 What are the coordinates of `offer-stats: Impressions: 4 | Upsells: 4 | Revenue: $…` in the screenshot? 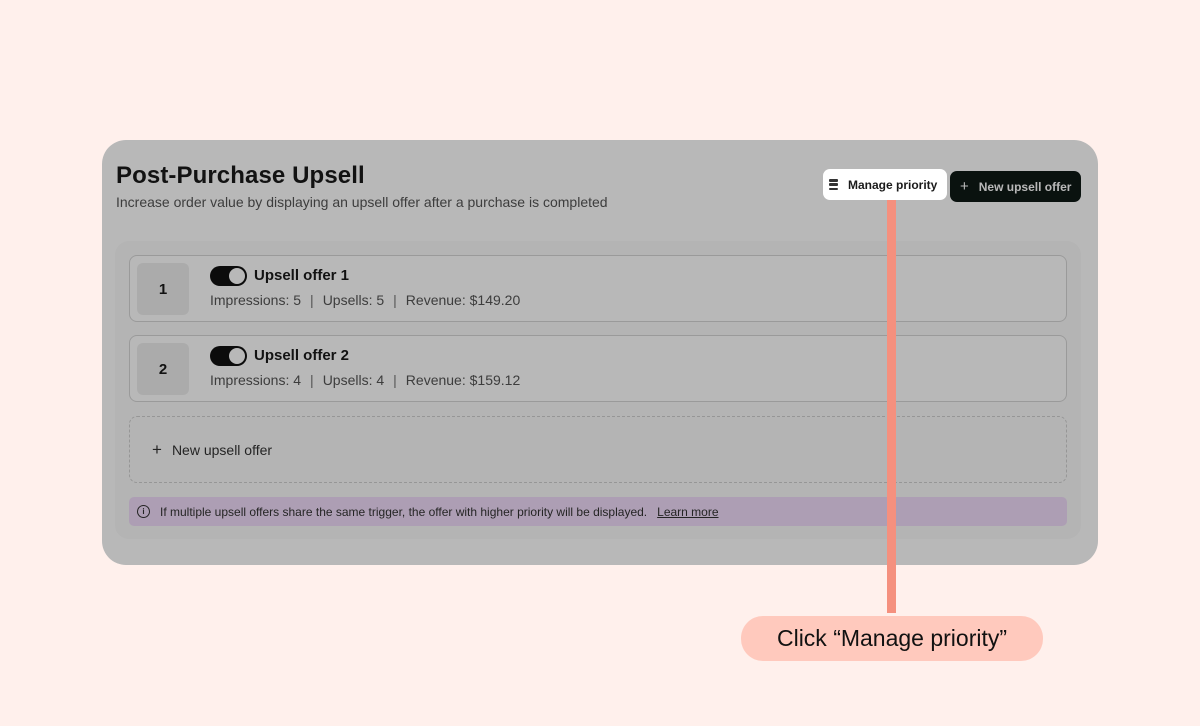 It's located at (365, 380).